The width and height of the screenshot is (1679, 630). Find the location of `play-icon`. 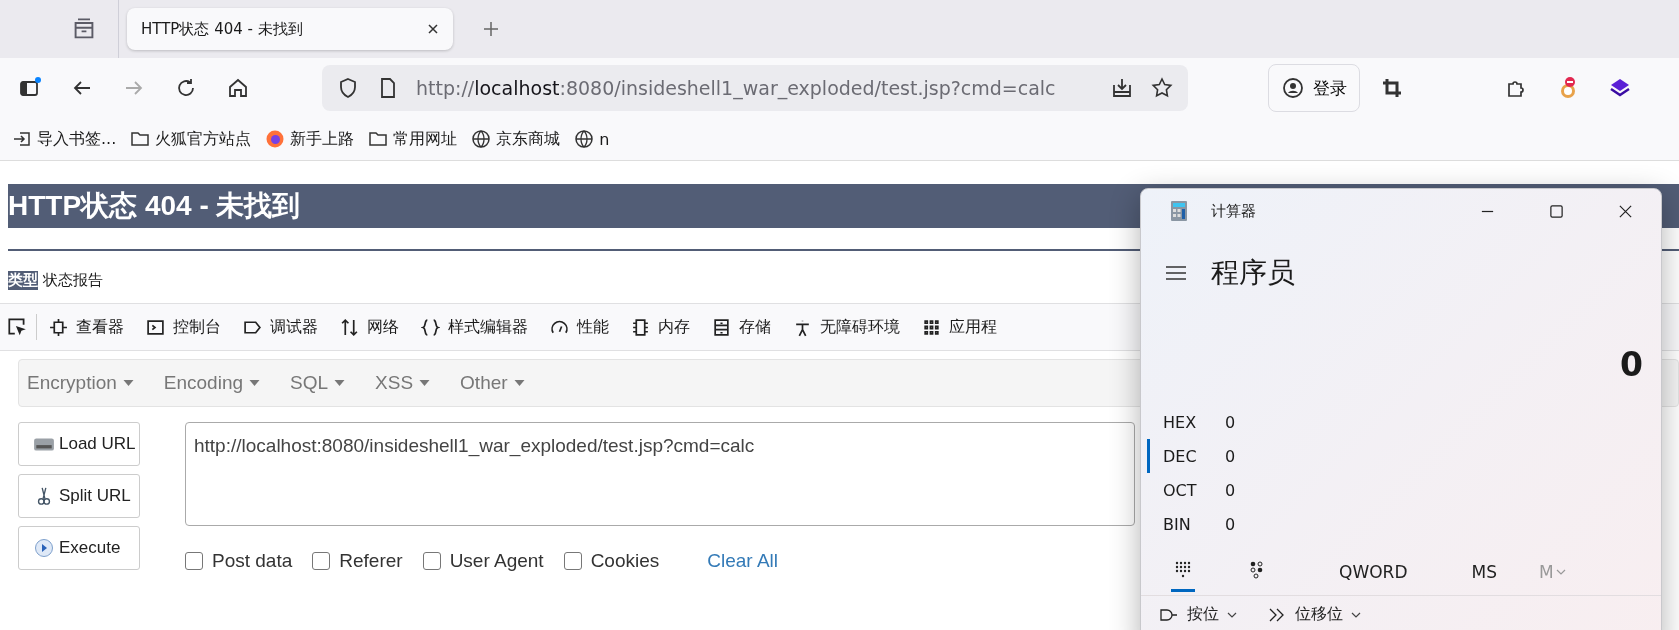

play-icon is located at coordinates (44, 548).